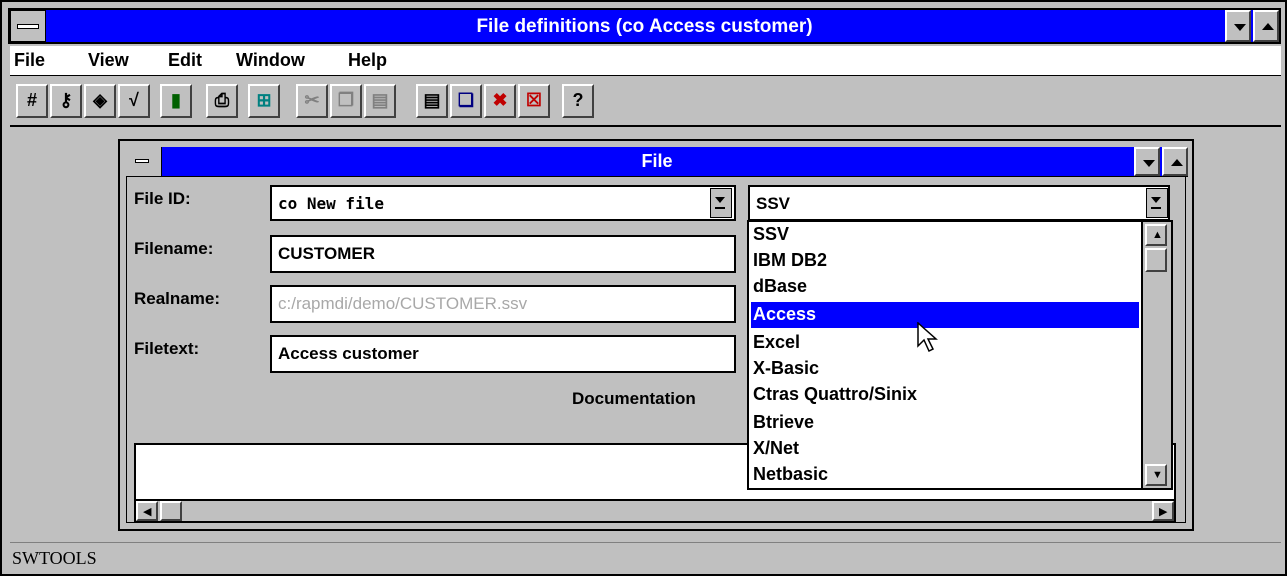 This screenshot has width=1287, height=576. I want to click on option-ctras-quattro-sinix: Ctras Quattro/Sinix, so click(945, 395).